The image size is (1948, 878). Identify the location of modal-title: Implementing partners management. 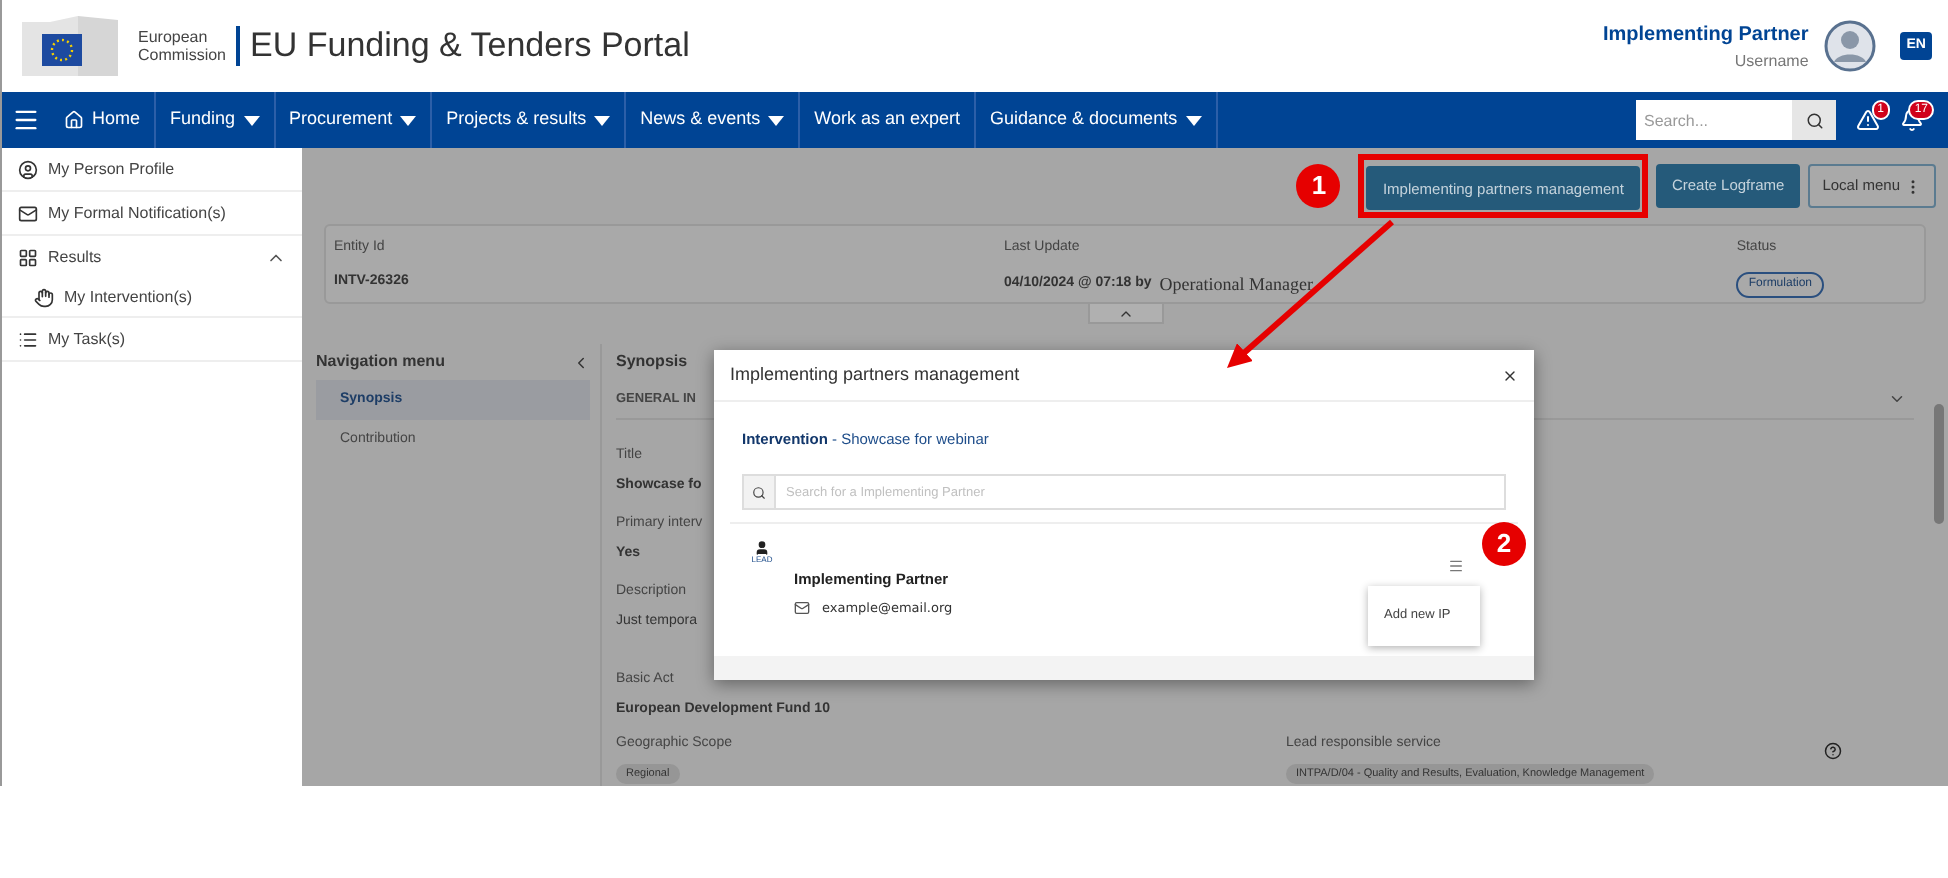
(875, 374).